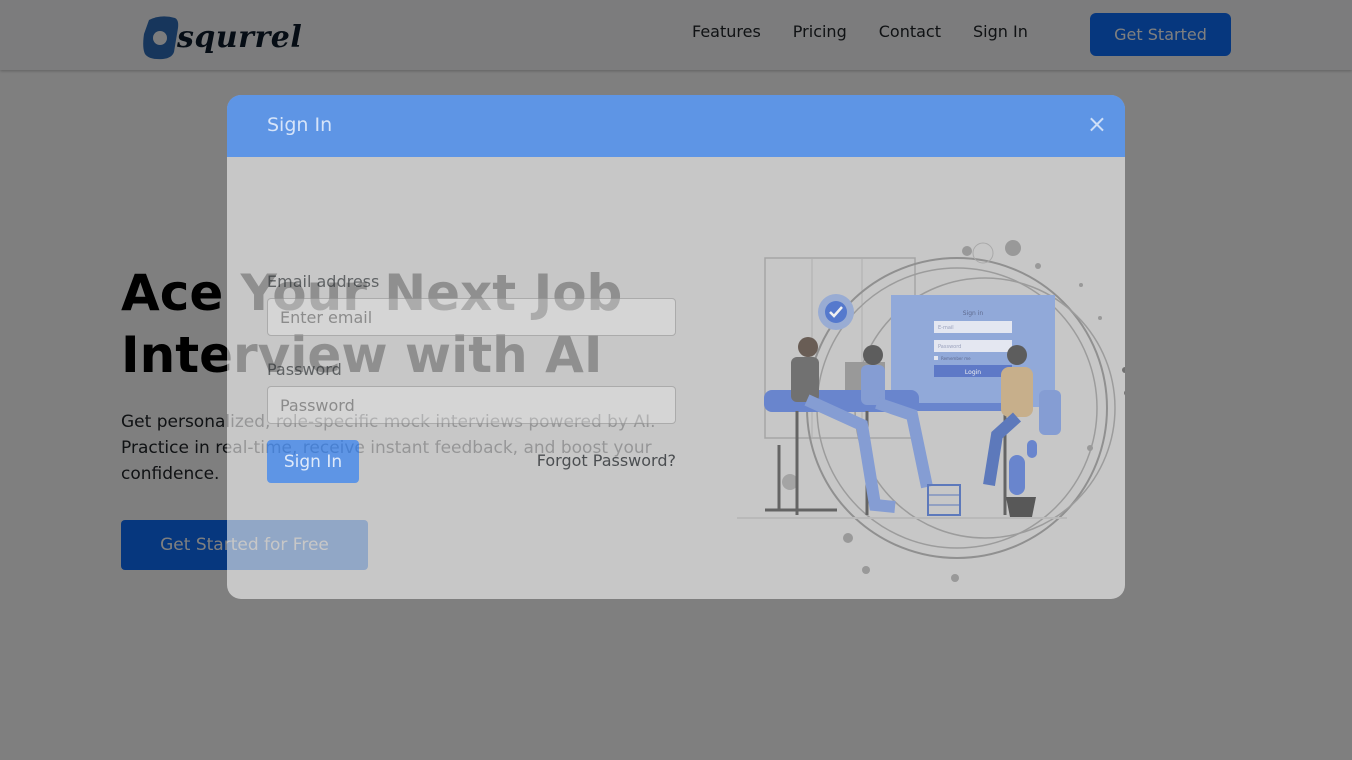 Image resolution: width=1352 pixels, height=760 pixels. Describe the element at coordinates (676, 126) in the screenshot. I see `modal-header: Sign In ×` at that location.